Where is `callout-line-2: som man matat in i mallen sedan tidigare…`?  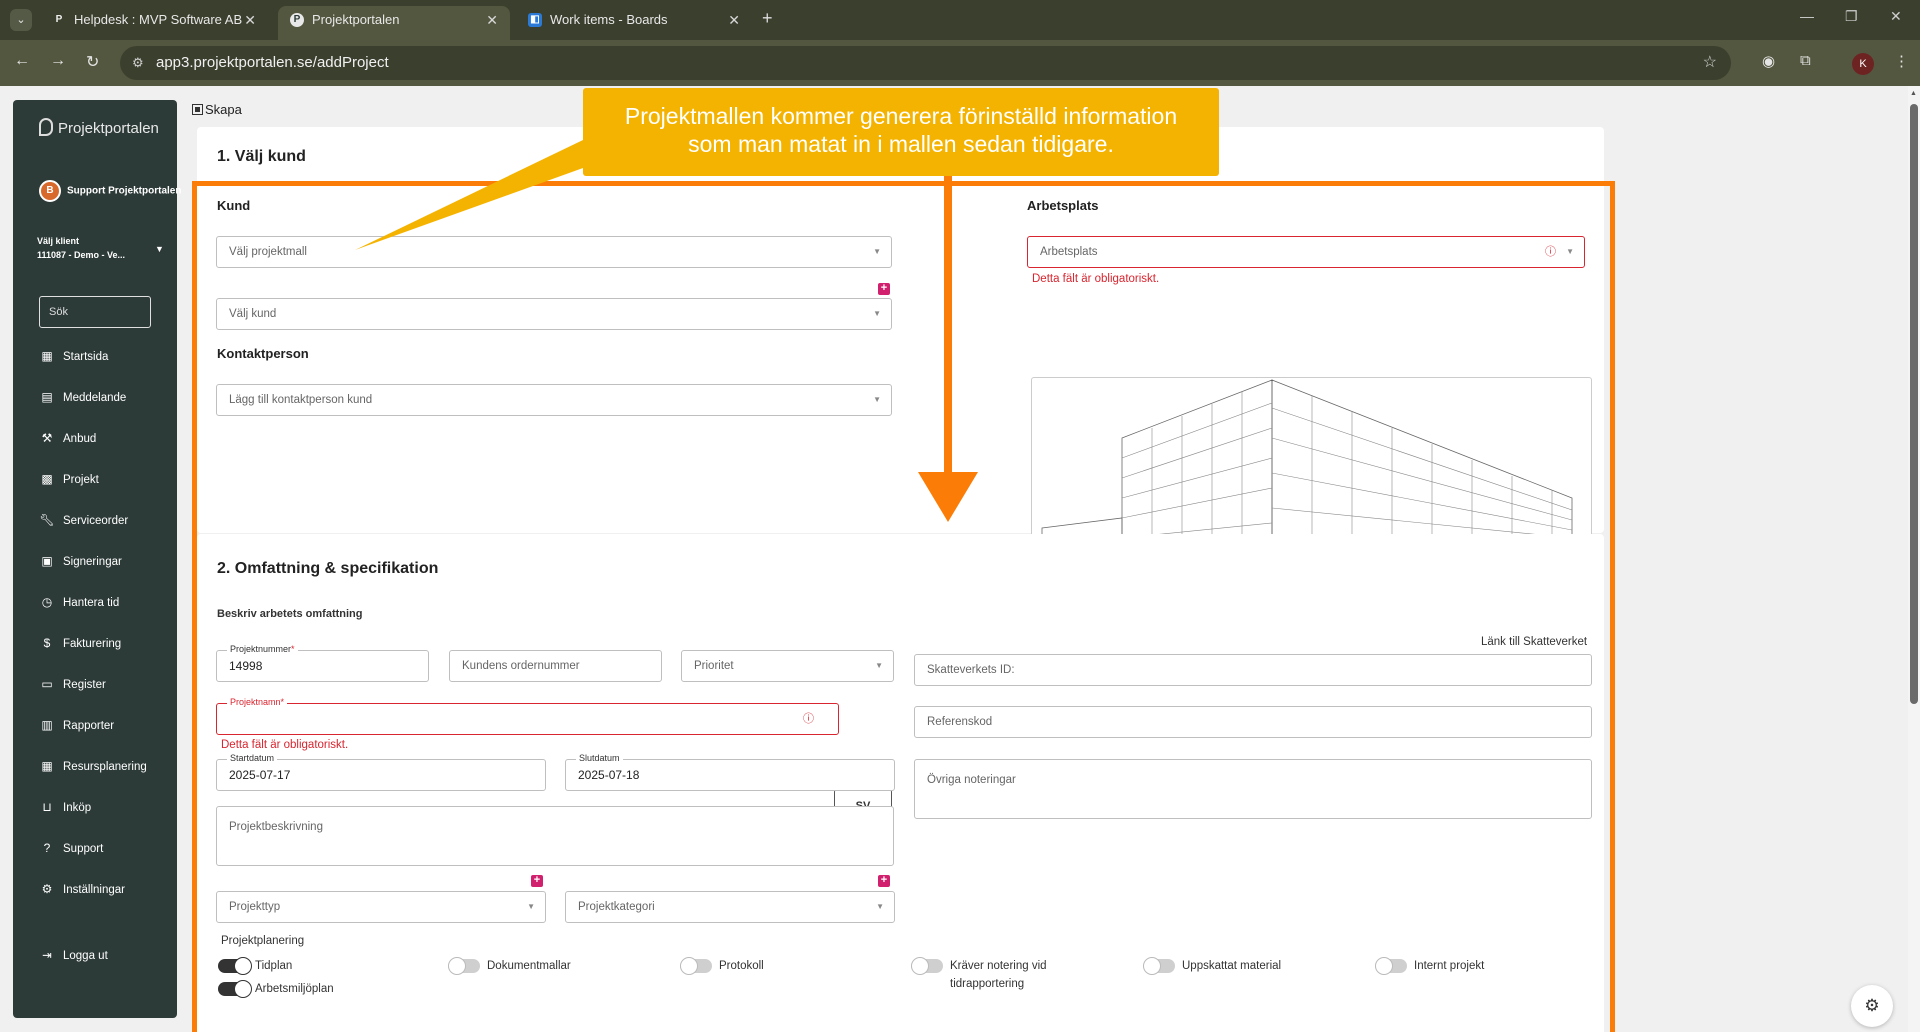
callout-line-2: som man matat in i mallen sedan tidigare… is located at coordinates (901, 144).